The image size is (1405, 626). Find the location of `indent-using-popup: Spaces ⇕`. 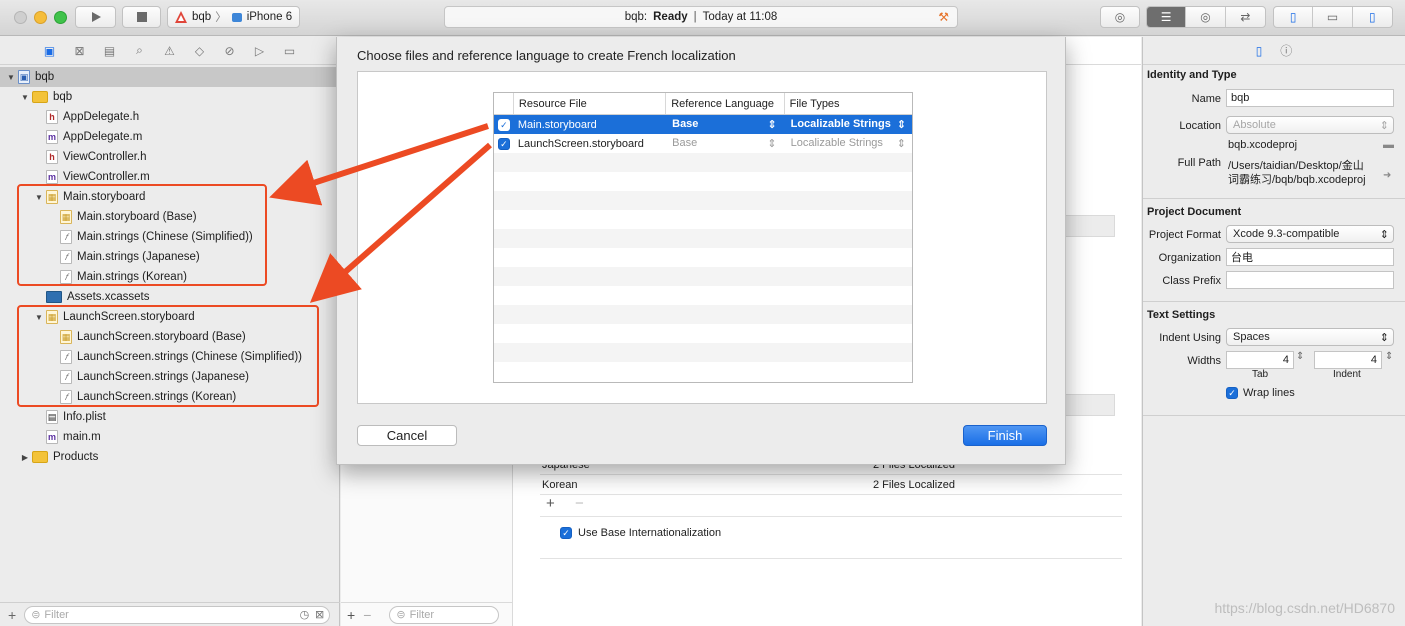

indent-using-popup: Spaces ⇕ is located at coordinates (1310, 337).